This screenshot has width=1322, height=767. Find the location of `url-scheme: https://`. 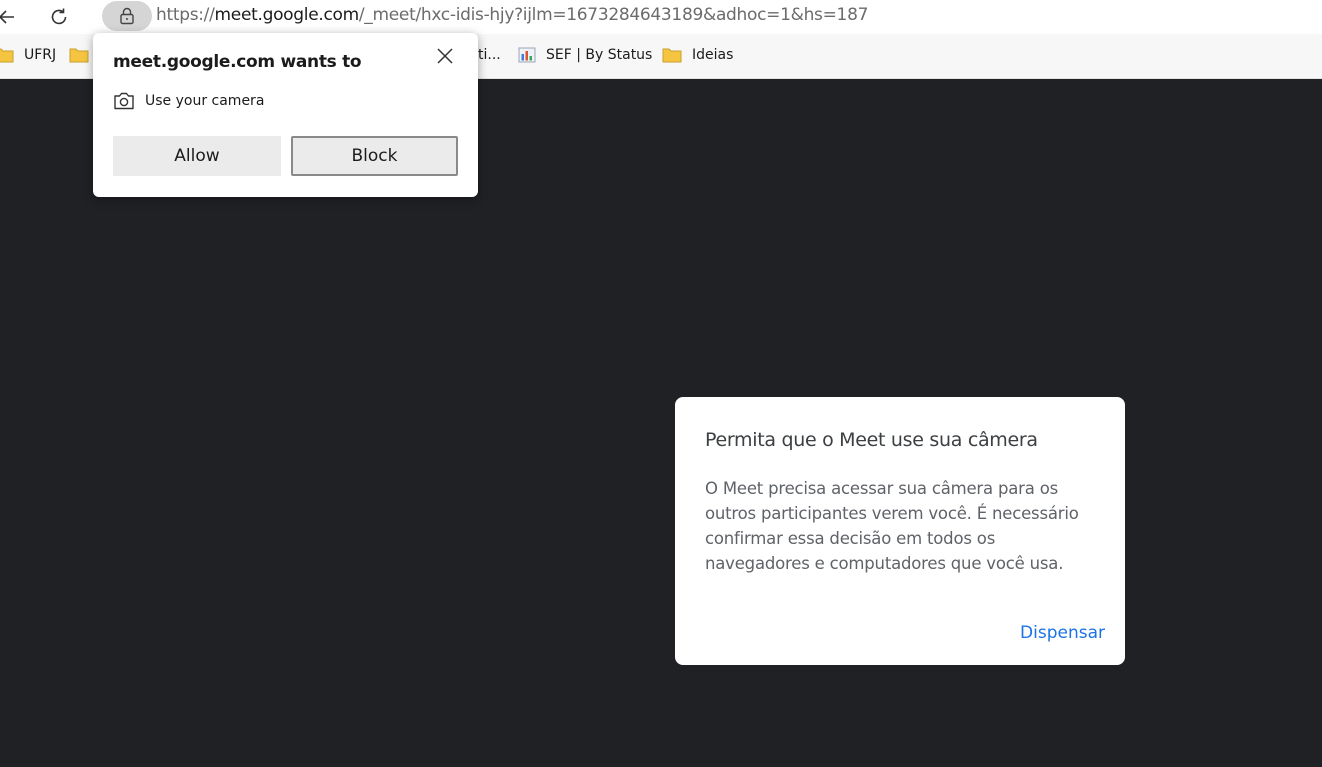

url-scheme: https:// is located at coordinates (185, 15).